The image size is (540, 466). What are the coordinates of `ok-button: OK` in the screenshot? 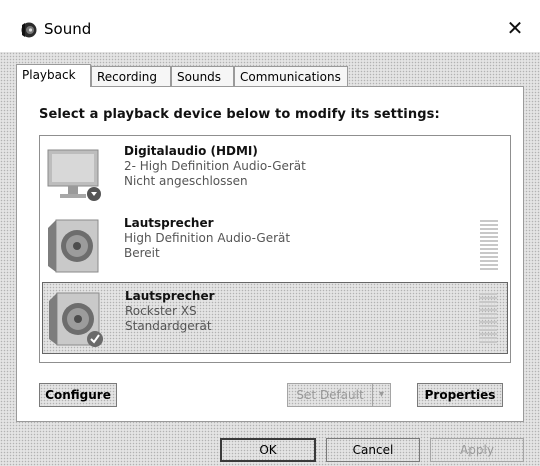 It's located at (268, 450).